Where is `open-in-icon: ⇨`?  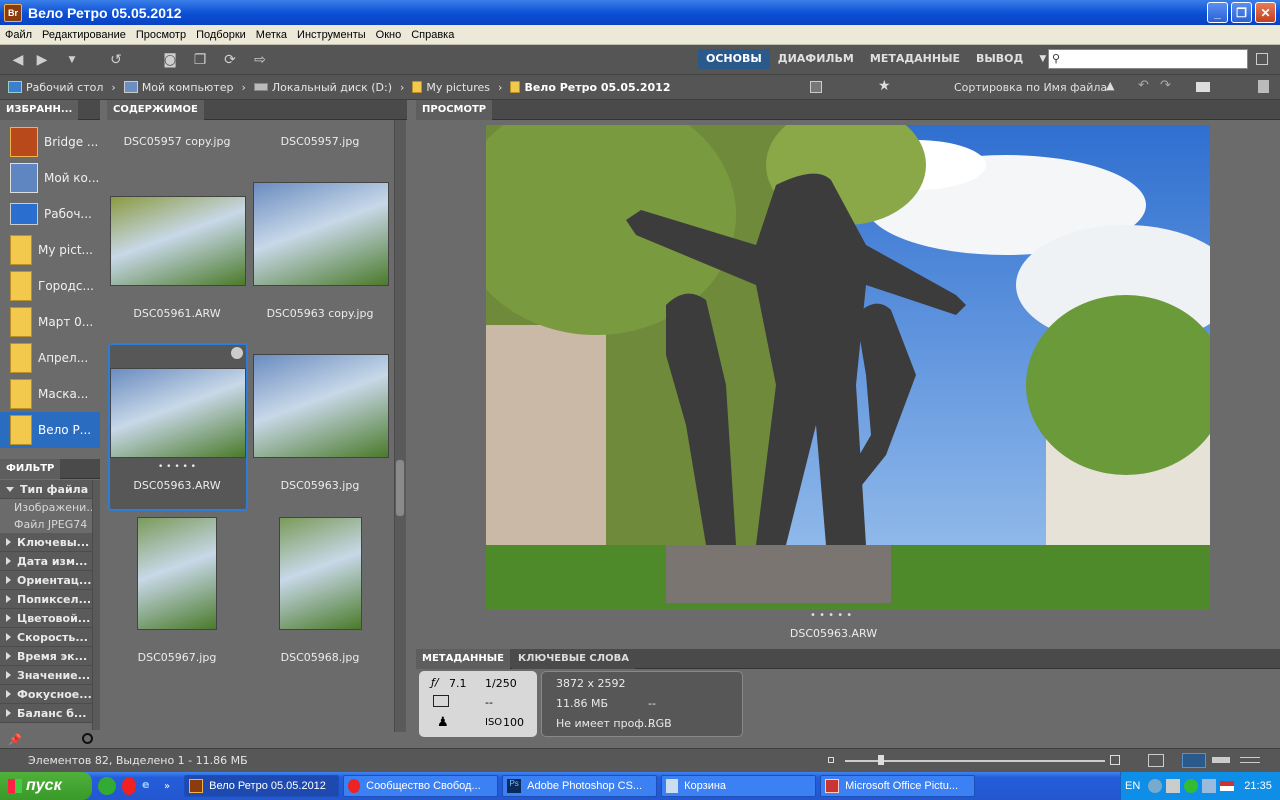
open-in-icon: ⇨ is located at coordinates (260, 60).